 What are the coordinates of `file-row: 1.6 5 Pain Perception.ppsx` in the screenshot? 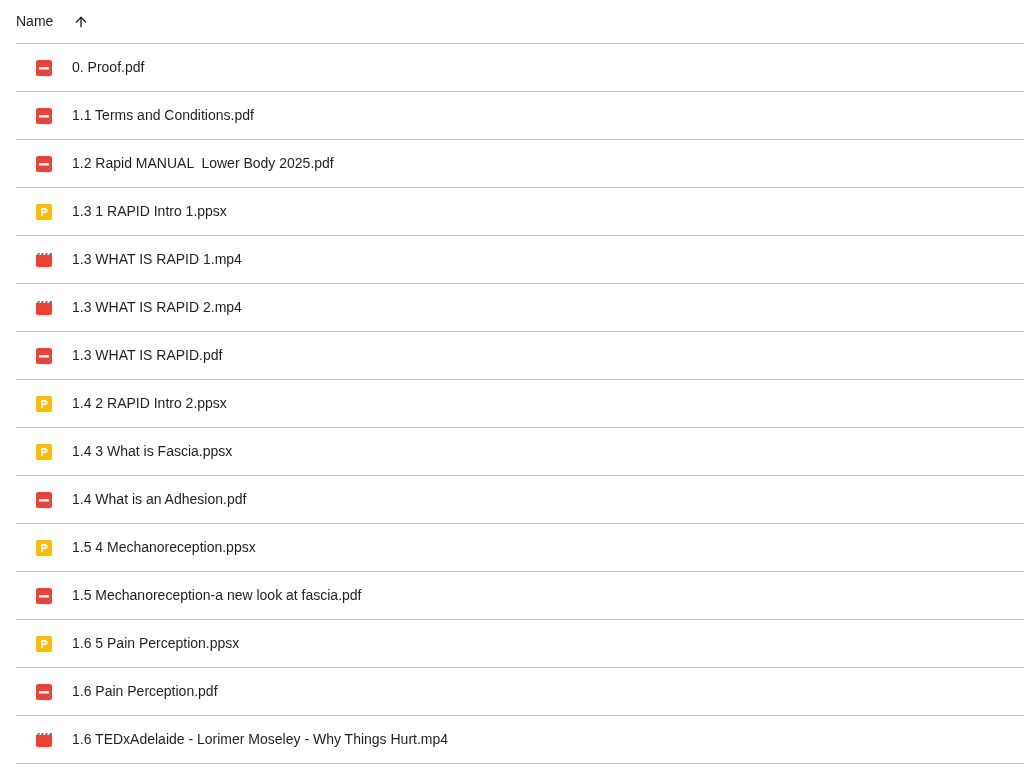 It's located at (520, 644).